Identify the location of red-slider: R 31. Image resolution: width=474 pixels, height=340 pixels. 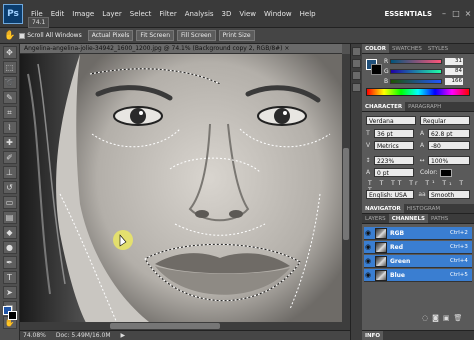
(428, 61).